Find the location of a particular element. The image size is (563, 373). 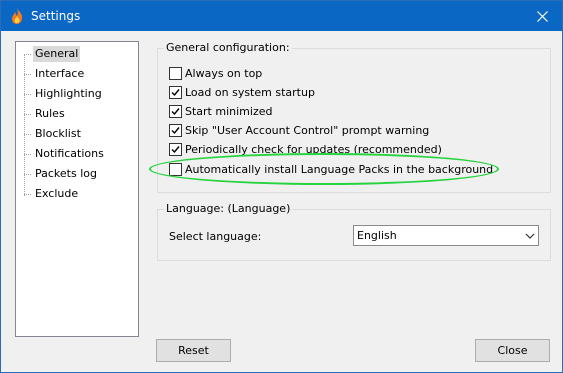

sidebar-item-label: Exclude is located at coordinates (57, 193).